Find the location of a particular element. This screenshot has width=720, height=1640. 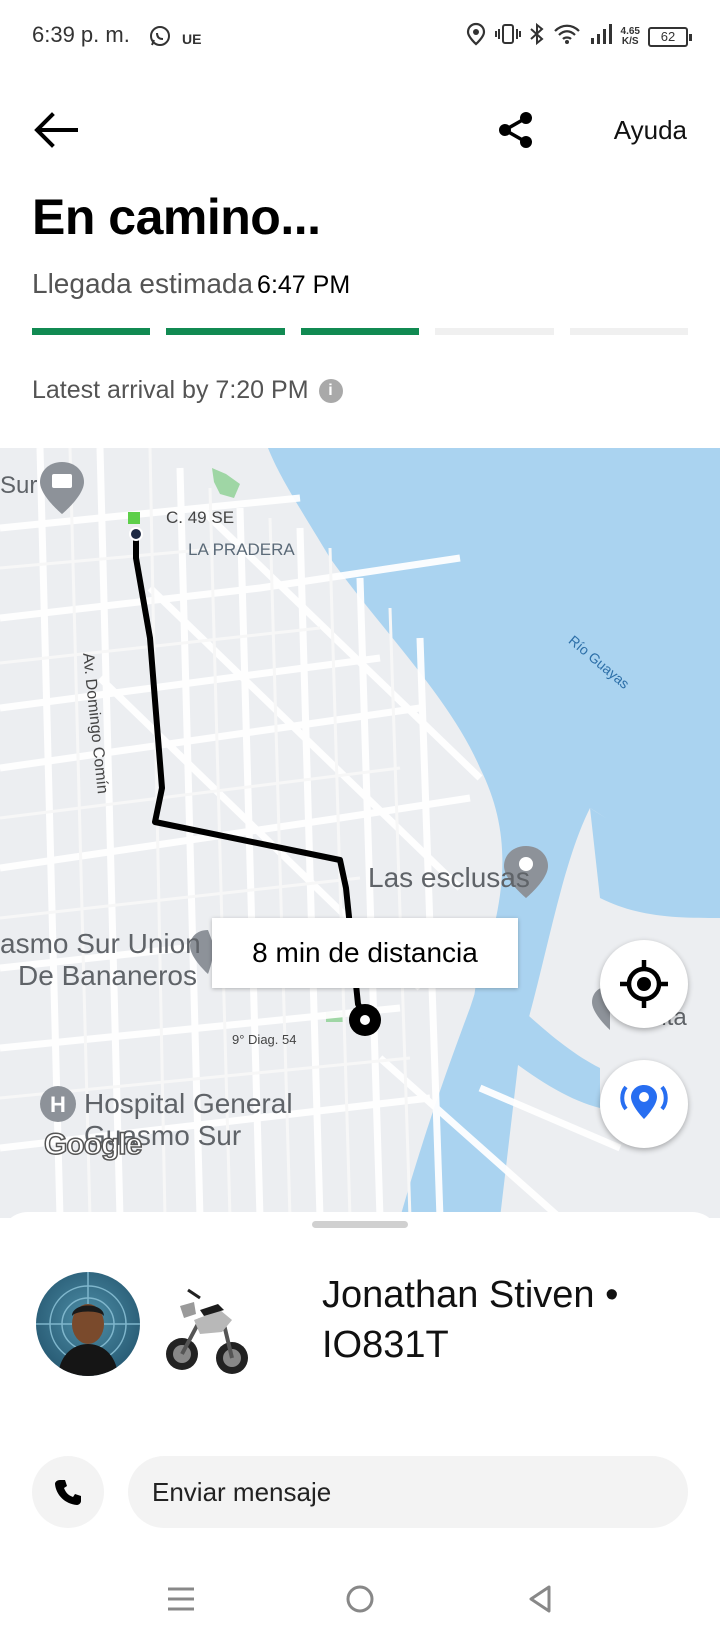

map-poi-hospital-line1: Hospital General is located at coordinates (188, 1103).